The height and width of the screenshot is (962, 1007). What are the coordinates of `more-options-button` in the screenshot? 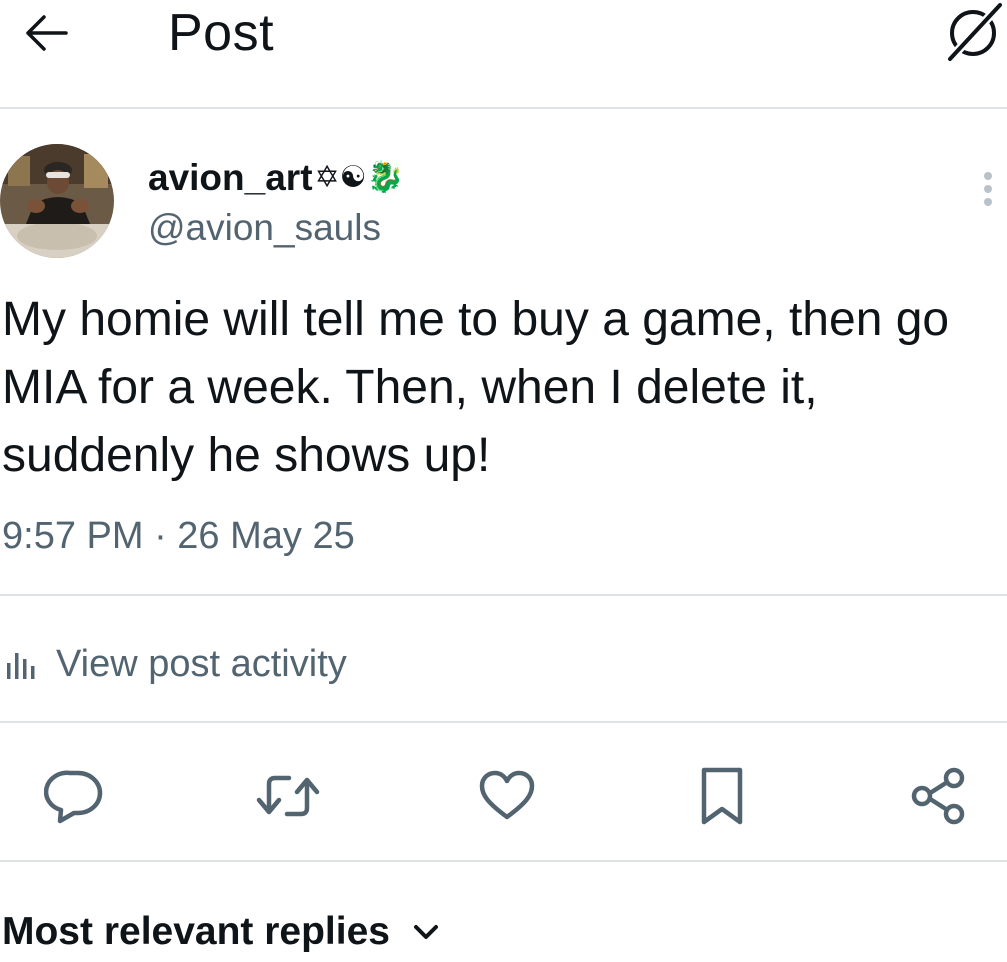 It's located at (987, 189).